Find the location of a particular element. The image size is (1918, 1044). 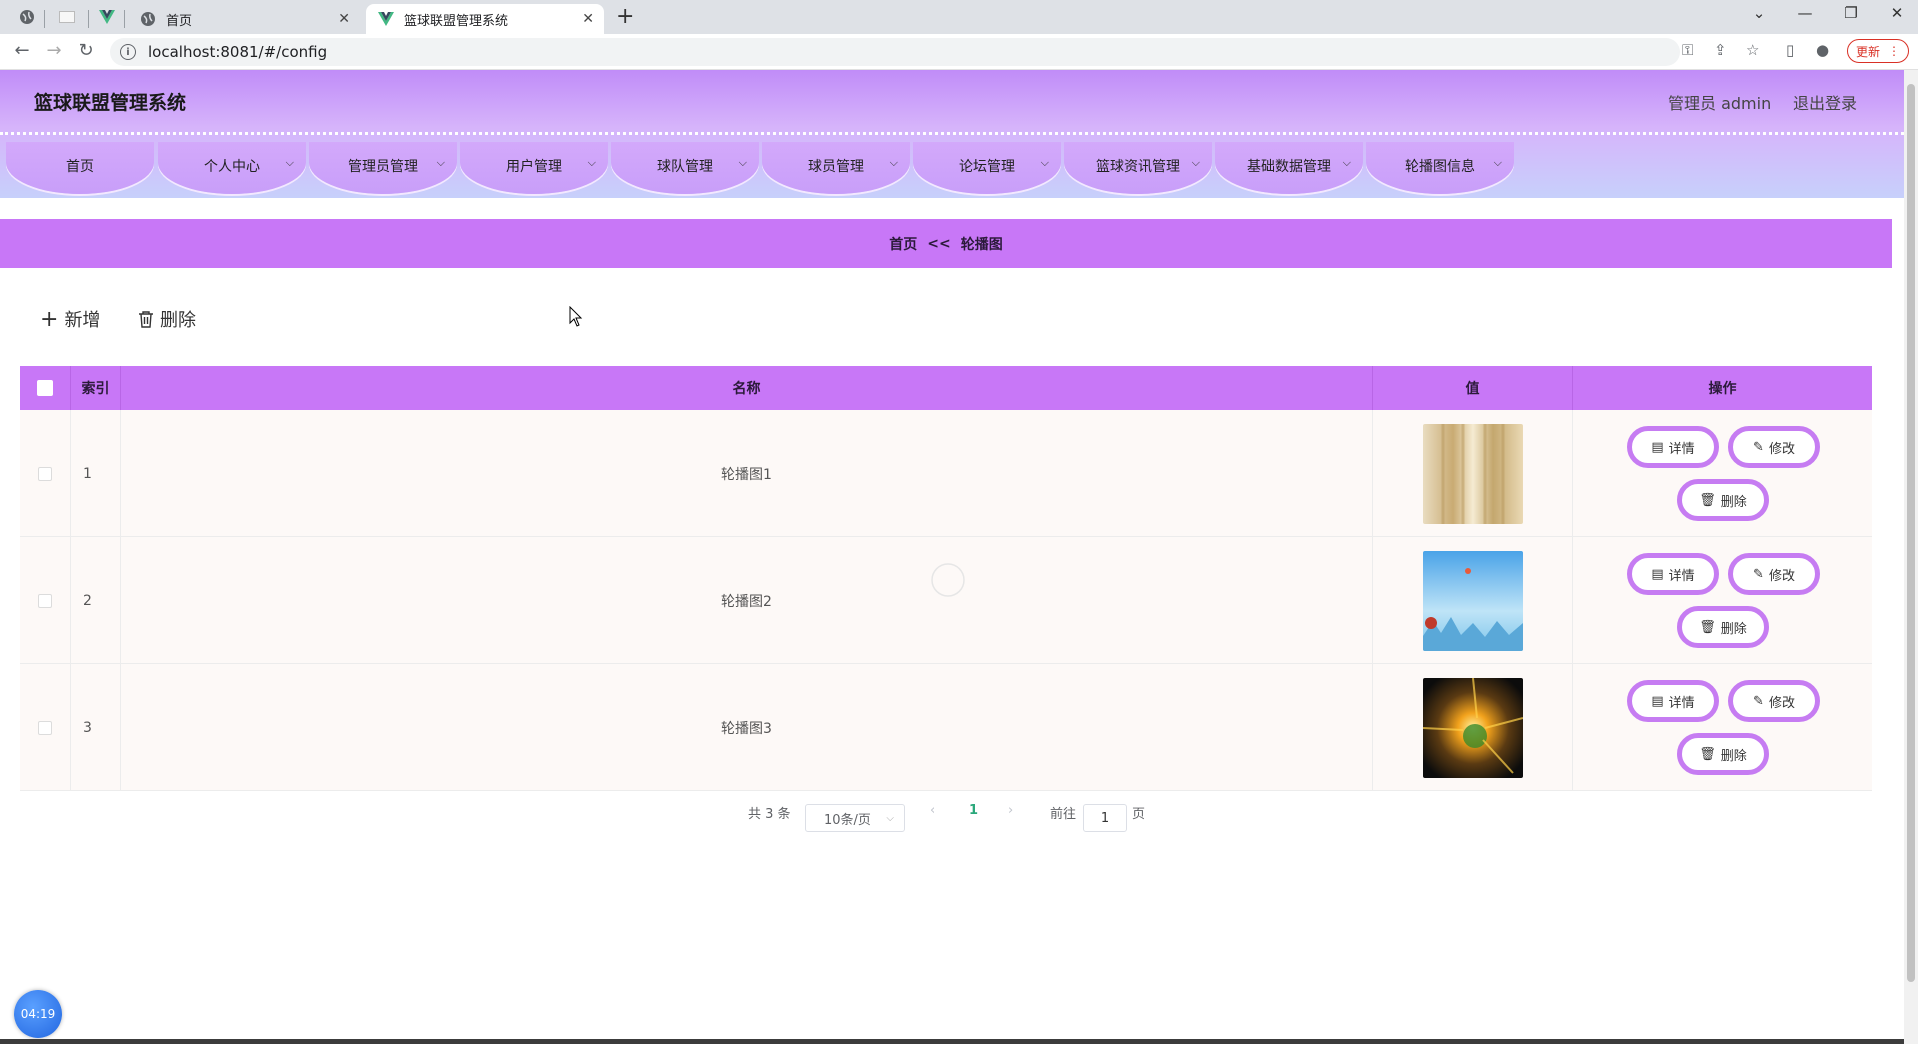

select-all-checkbox is located at coordinates (45, 388).